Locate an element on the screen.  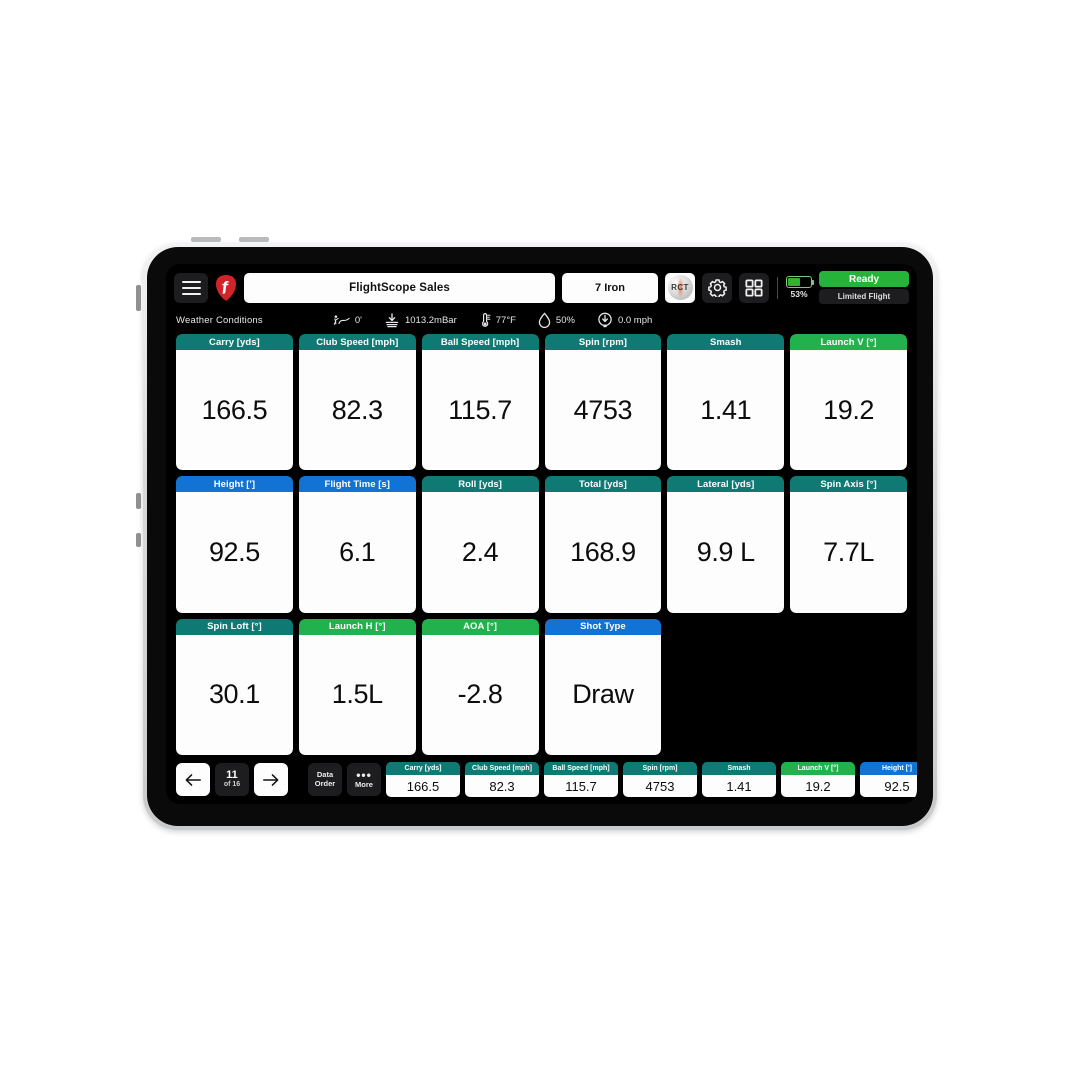
metric-tile: Spin Loft [°] 30.1 is located at coordinates (234, 686).